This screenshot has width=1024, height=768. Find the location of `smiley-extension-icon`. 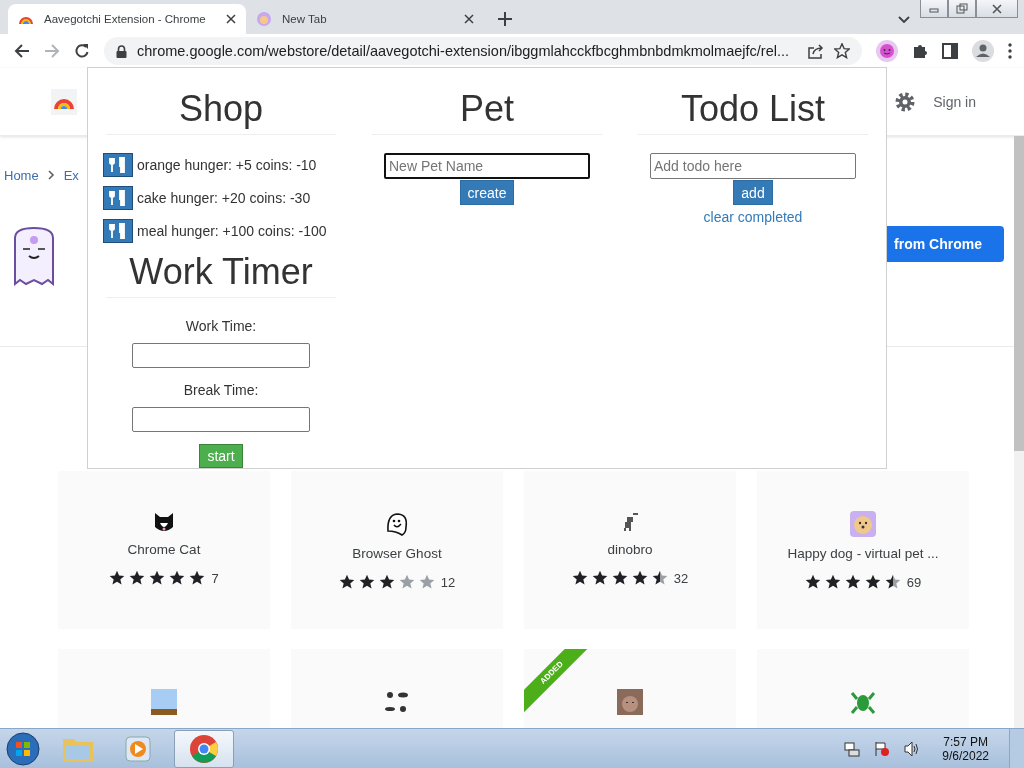

smiley-extension-icon is located at coordinates (887, 51).